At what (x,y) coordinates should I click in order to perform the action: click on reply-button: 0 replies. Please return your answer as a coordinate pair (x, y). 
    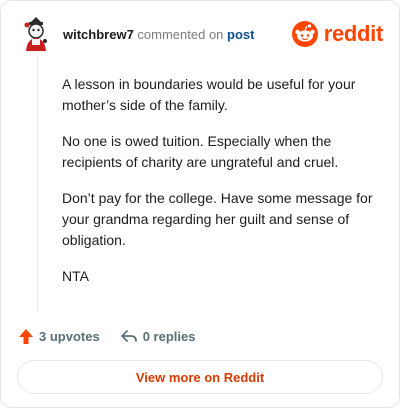
    Looking at the image, I should click on (158, 336).